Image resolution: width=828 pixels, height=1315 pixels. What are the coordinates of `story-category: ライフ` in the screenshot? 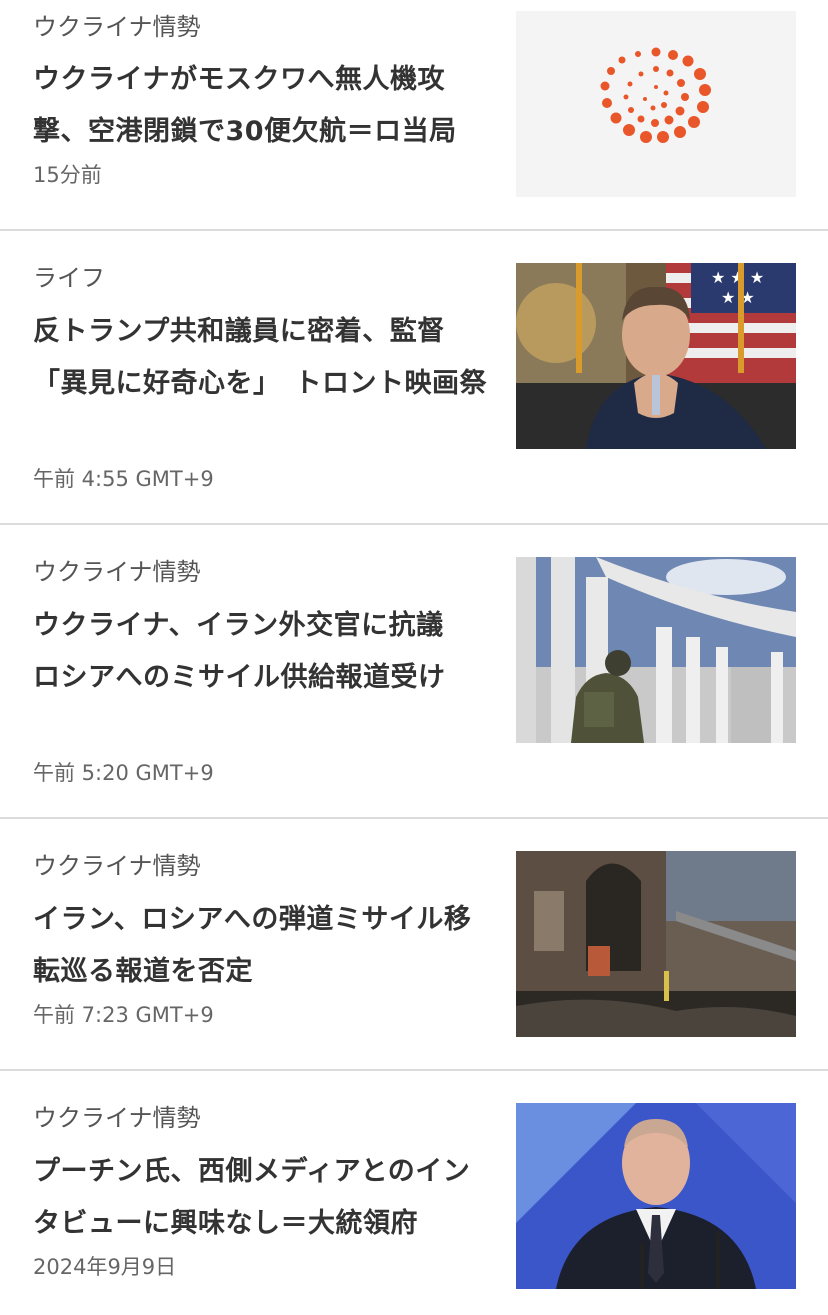 It's located at (69, 278).